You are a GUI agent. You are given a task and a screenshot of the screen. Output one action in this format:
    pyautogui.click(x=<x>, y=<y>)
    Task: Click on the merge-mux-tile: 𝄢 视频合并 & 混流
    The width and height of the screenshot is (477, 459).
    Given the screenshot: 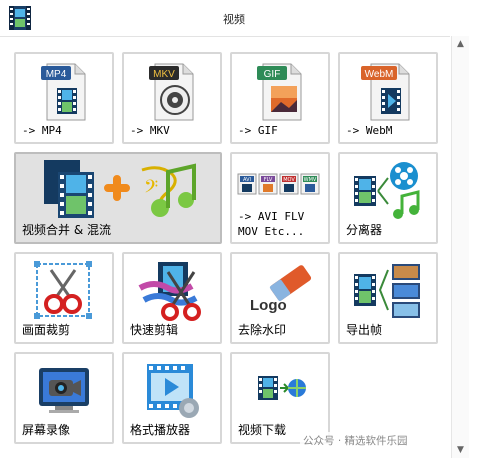 What is the action you would take?
    pyautogui.click(x=118, y=198)
    